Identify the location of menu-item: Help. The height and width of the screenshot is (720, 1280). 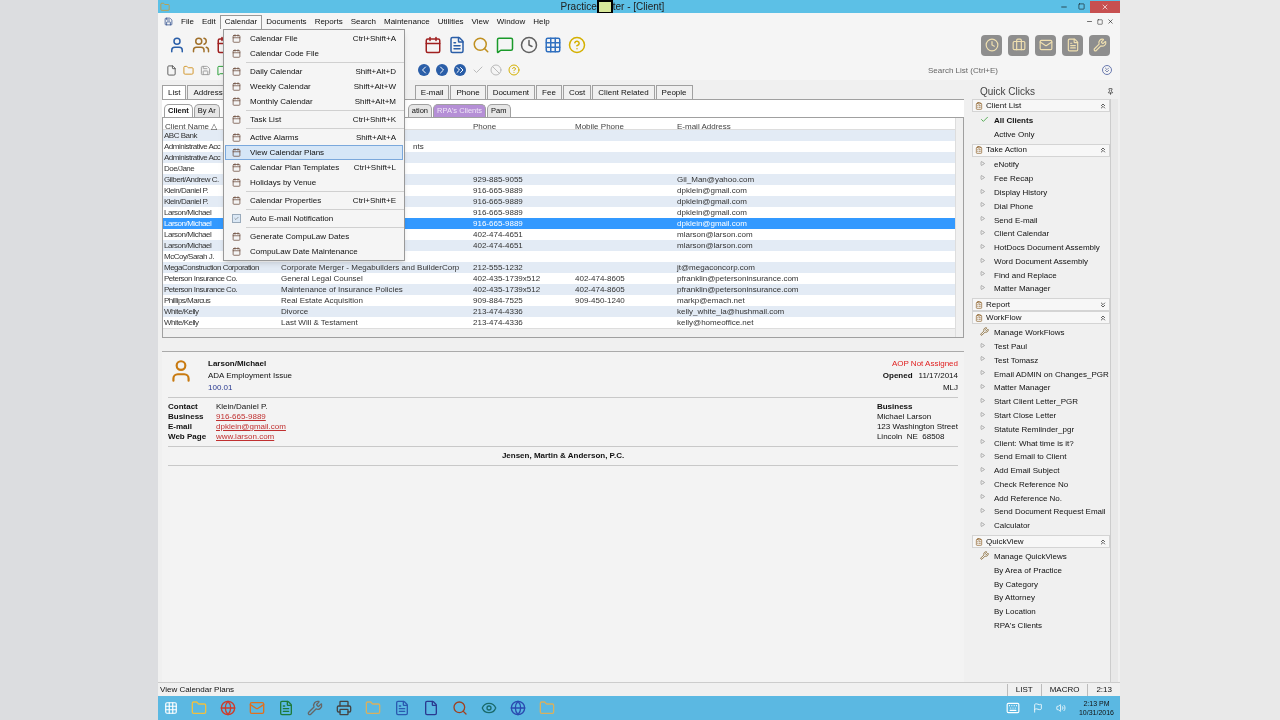
(541, 21).